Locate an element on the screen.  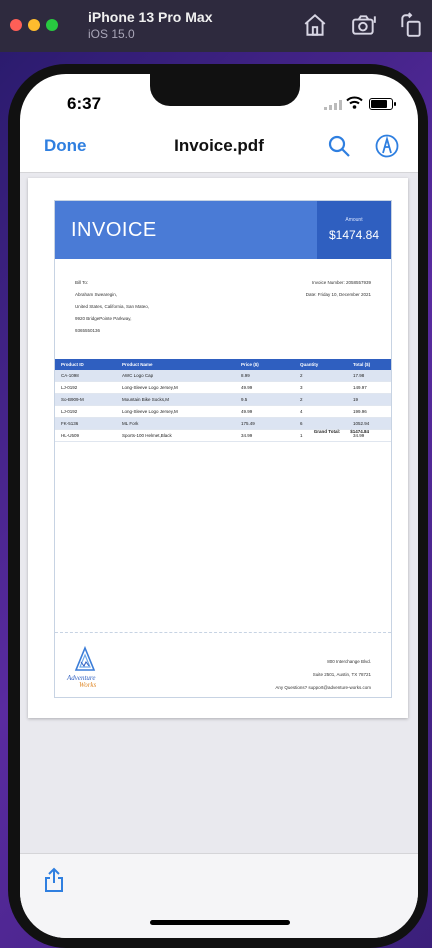
grand-total-value: $1474.84 is located at coordinates (359, 431).